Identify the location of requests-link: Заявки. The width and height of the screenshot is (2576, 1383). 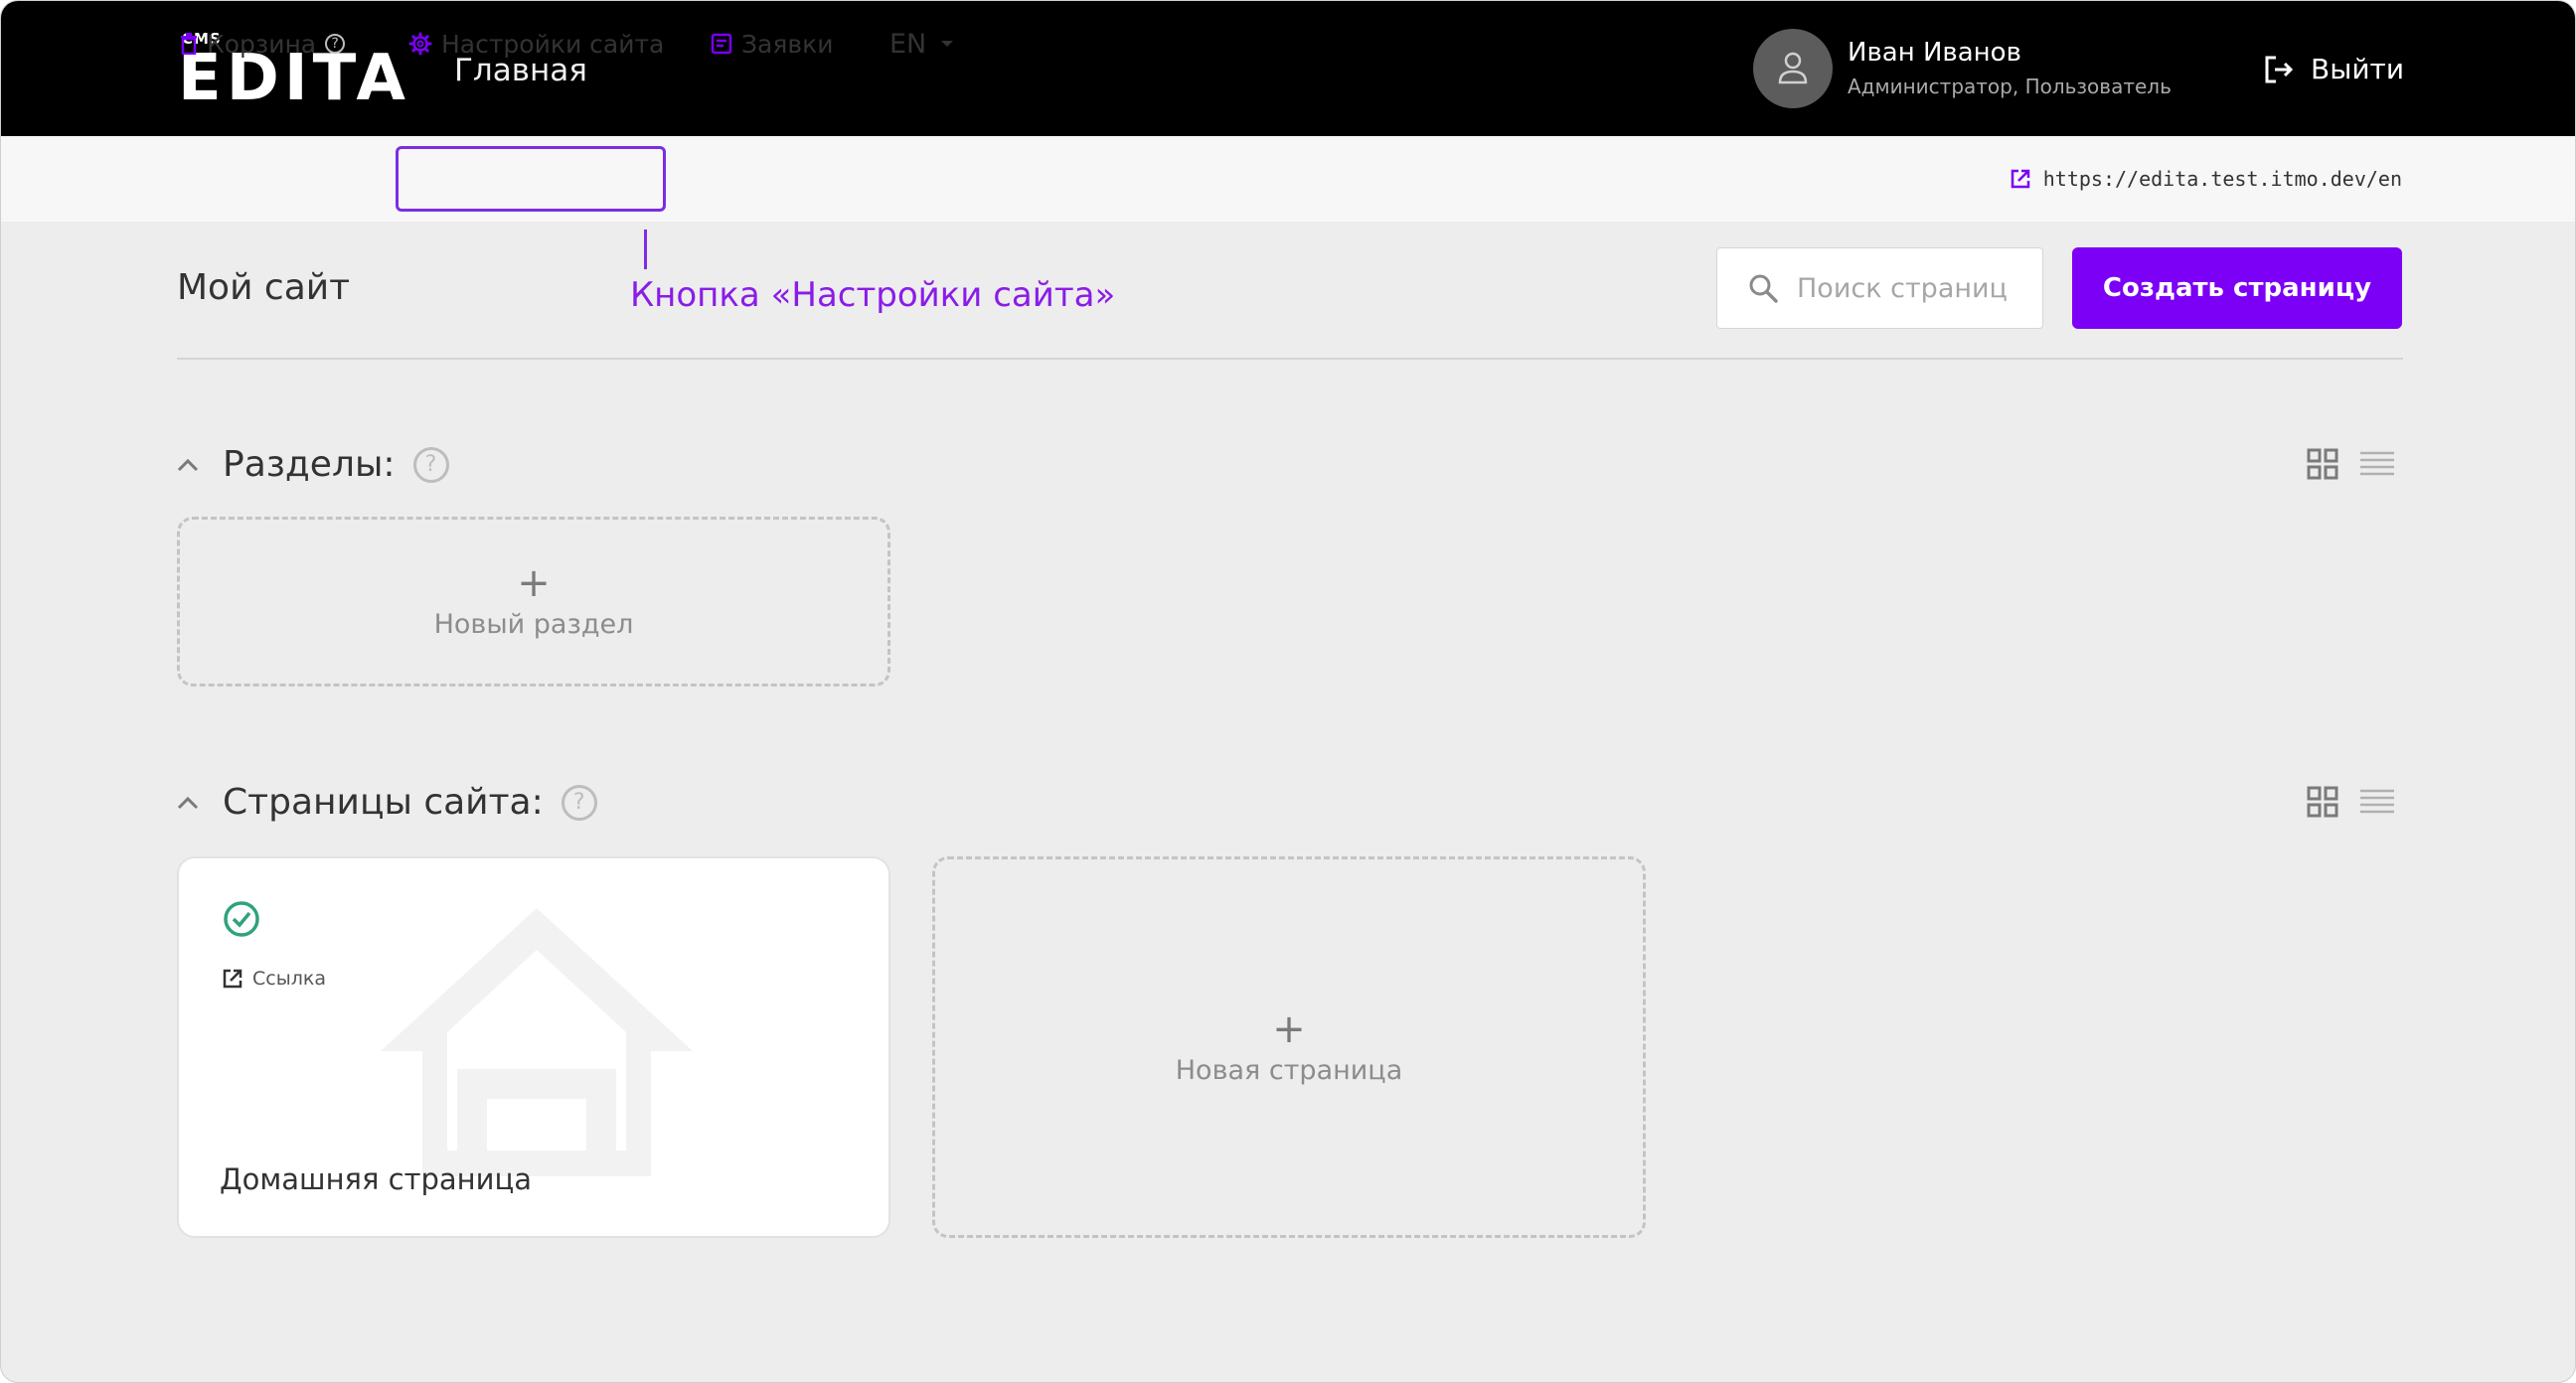
(772, 43).